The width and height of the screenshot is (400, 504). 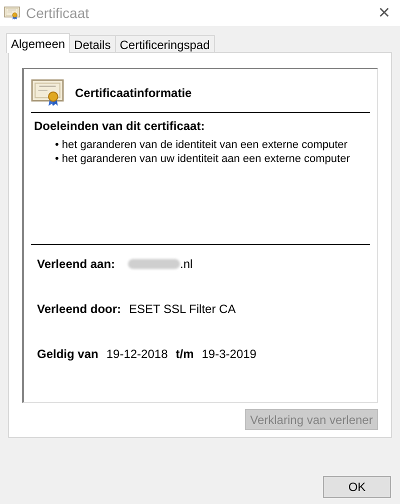 I want to click on purposes-heading: Doeleinden van dit certificaat:, so click(x=120, y=126).